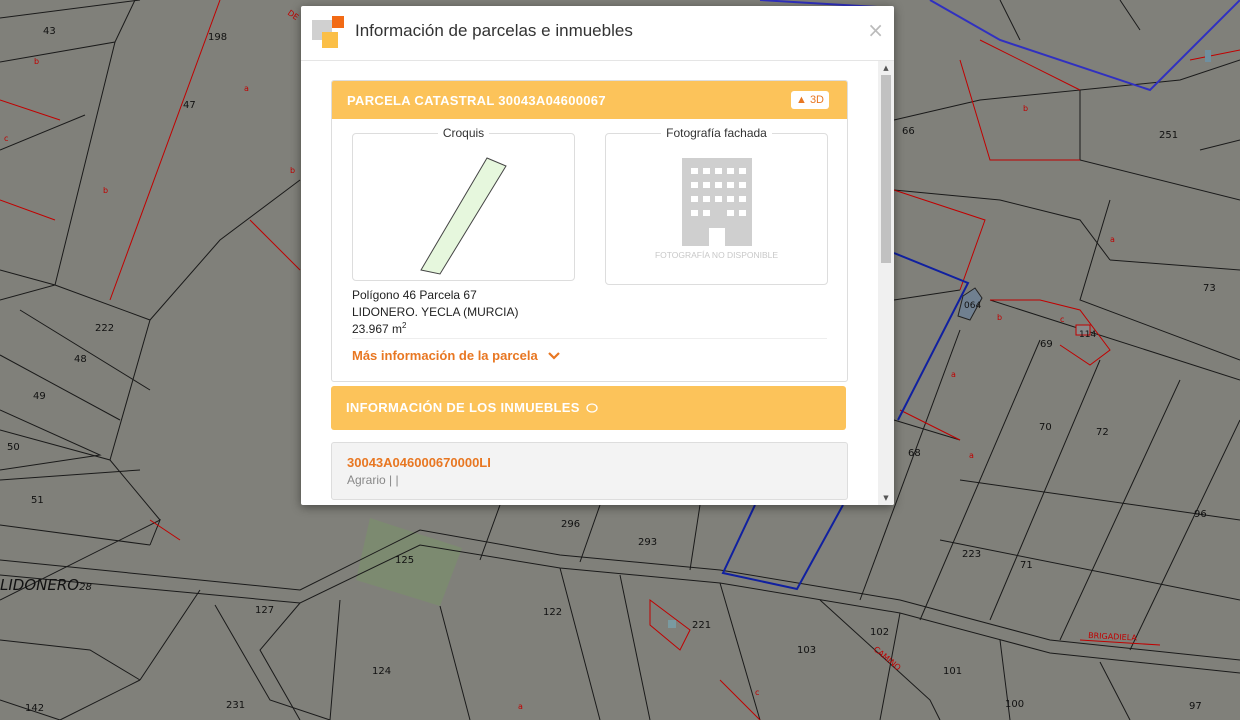 The image size is (1240, 720). I want to click on parcel-number: 43, so click(49, 31).